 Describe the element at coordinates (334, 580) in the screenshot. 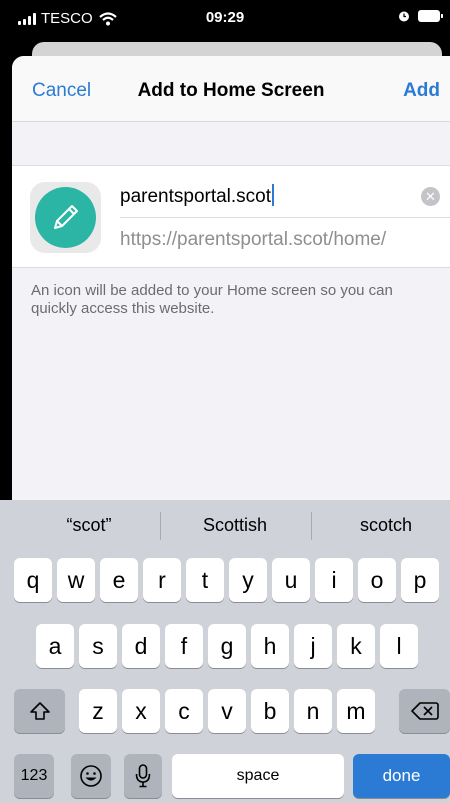

I see `key-i: i` at that location.